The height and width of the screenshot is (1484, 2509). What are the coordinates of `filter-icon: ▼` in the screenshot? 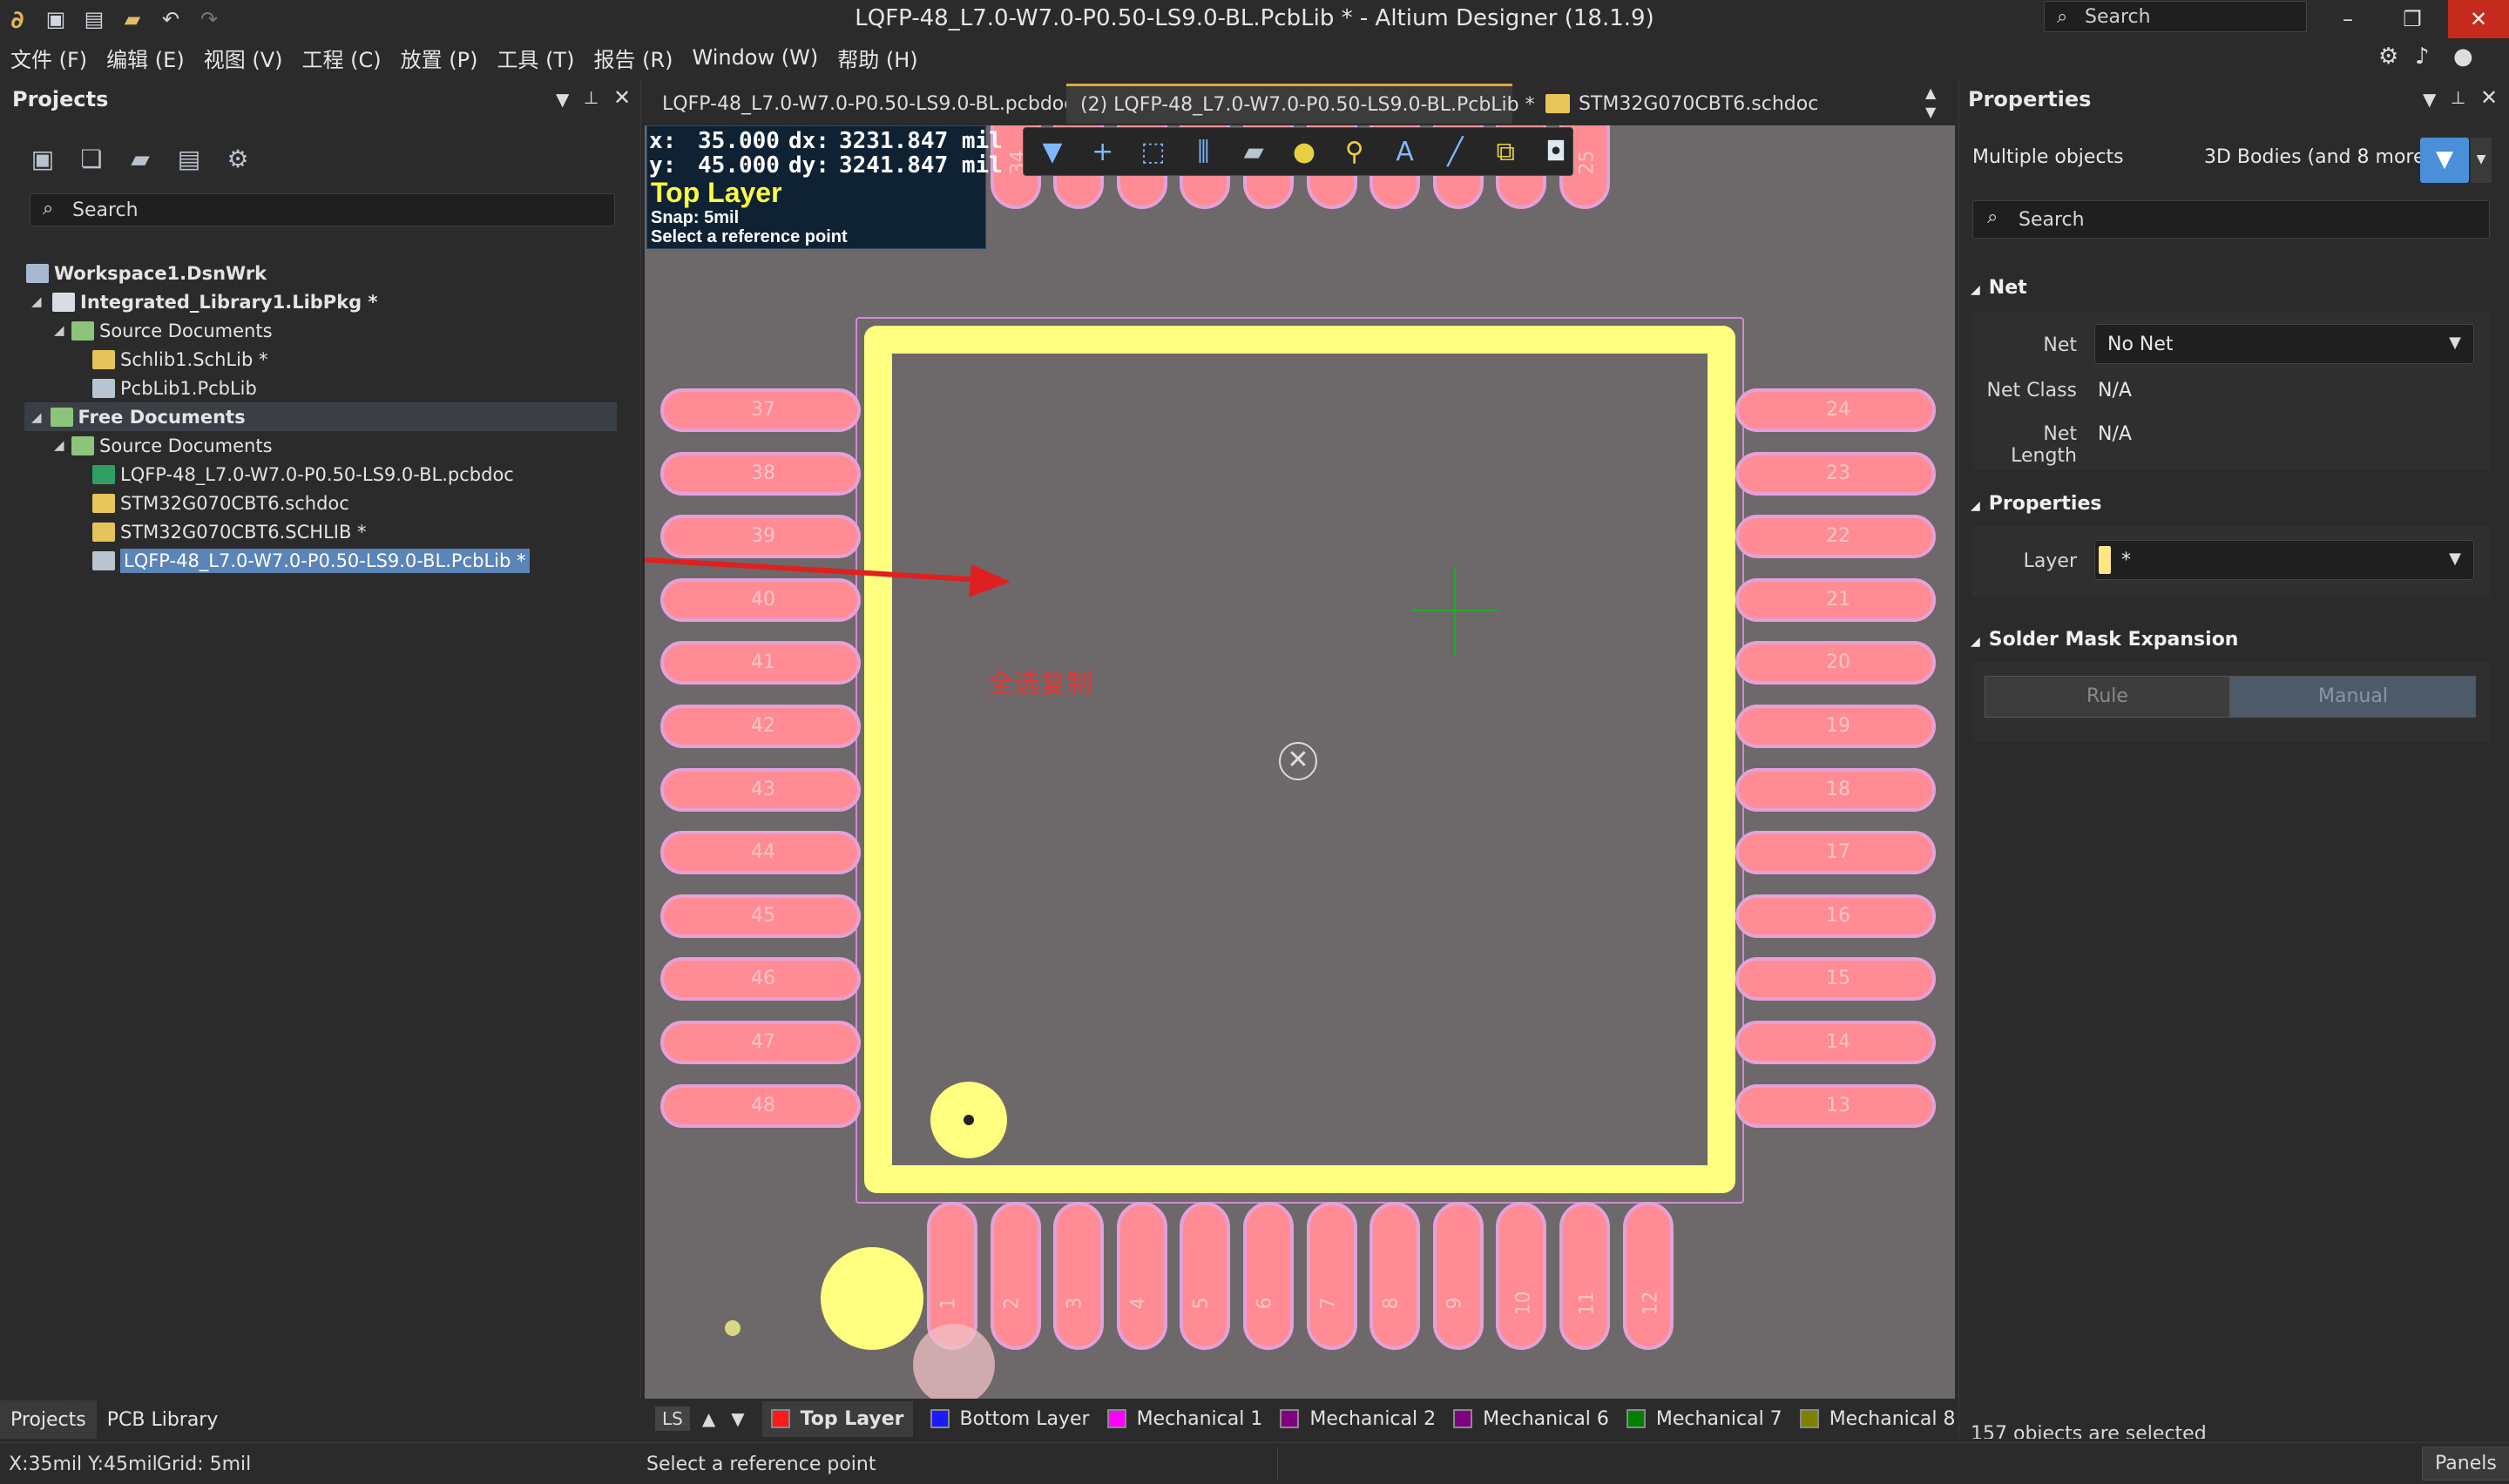 It's located at (1052, 152).